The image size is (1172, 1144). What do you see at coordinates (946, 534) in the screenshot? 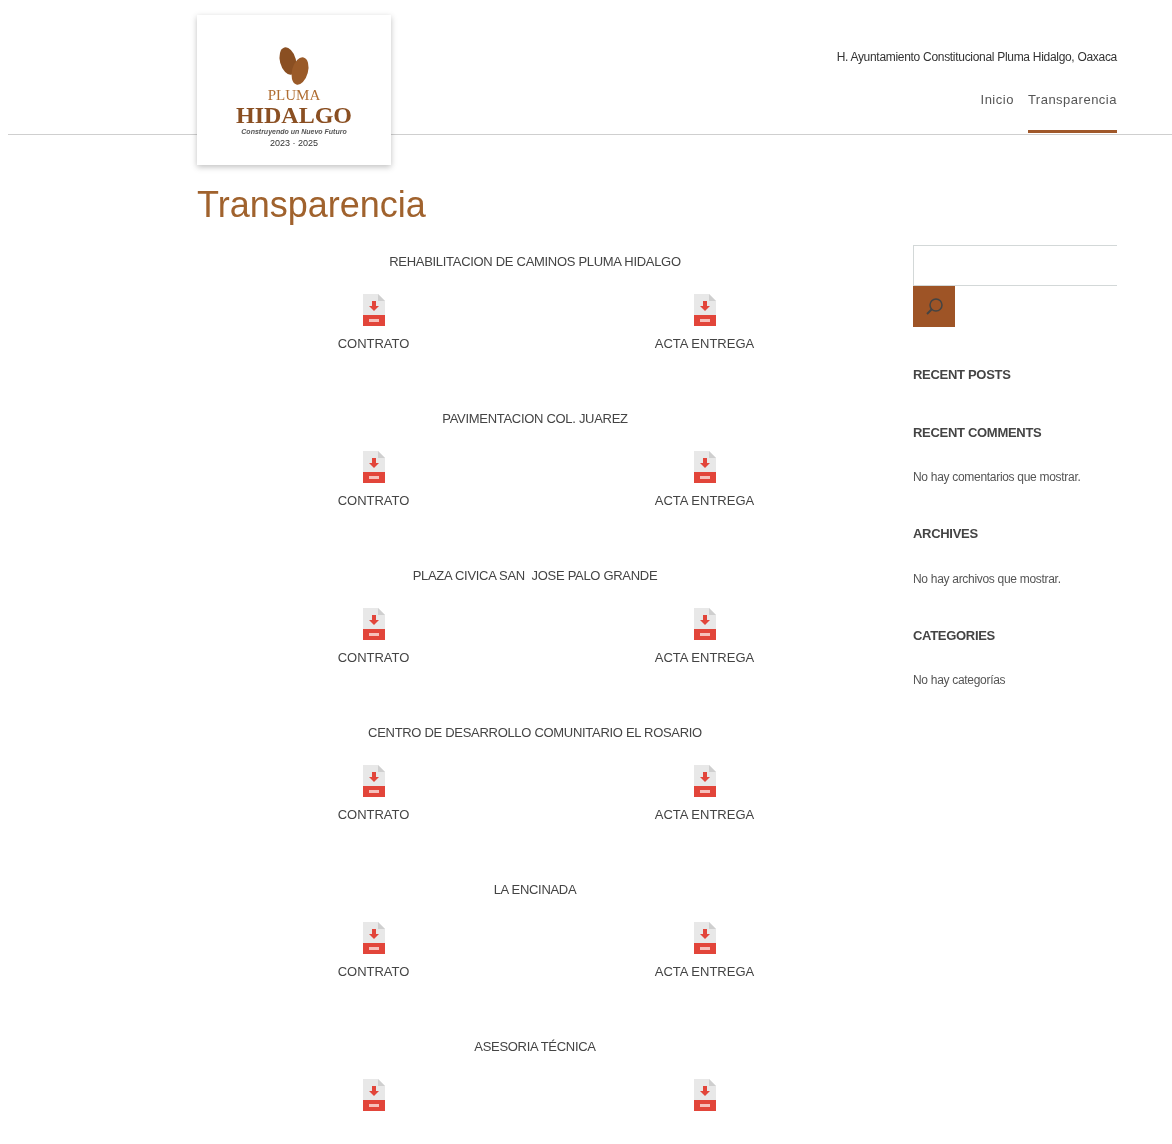
I see `widget-heading: ARCHIVES` at bounding box center [946, 534].